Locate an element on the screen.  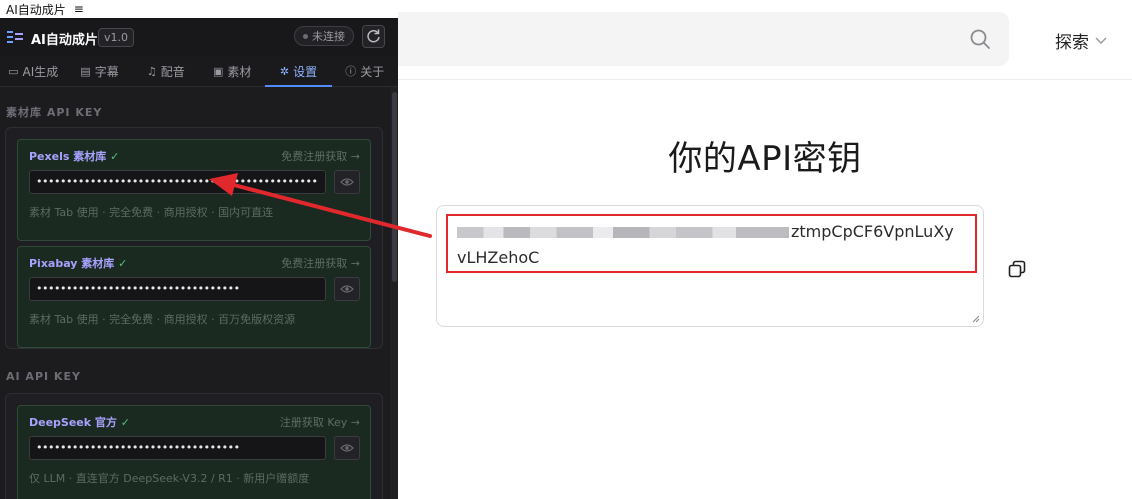
tab-materials: ▣ 素材 is located at coordinates (232, 71).